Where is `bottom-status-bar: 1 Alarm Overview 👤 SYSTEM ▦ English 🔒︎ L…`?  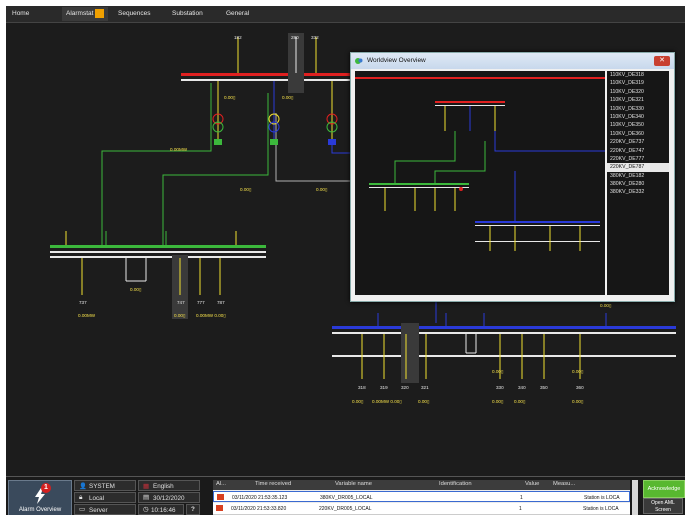 bottom-status-bar: 1 Alarm Overview 👤 SYSTEM ▦ English 🔒︎ L… is located at coordinates (345, 495).